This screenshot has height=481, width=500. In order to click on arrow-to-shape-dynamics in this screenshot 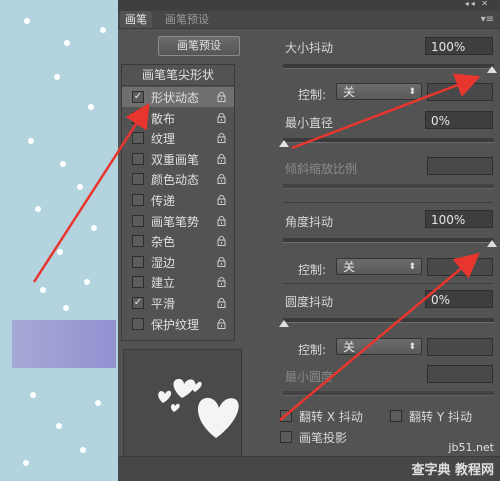, I will do `click(91, 192)`.